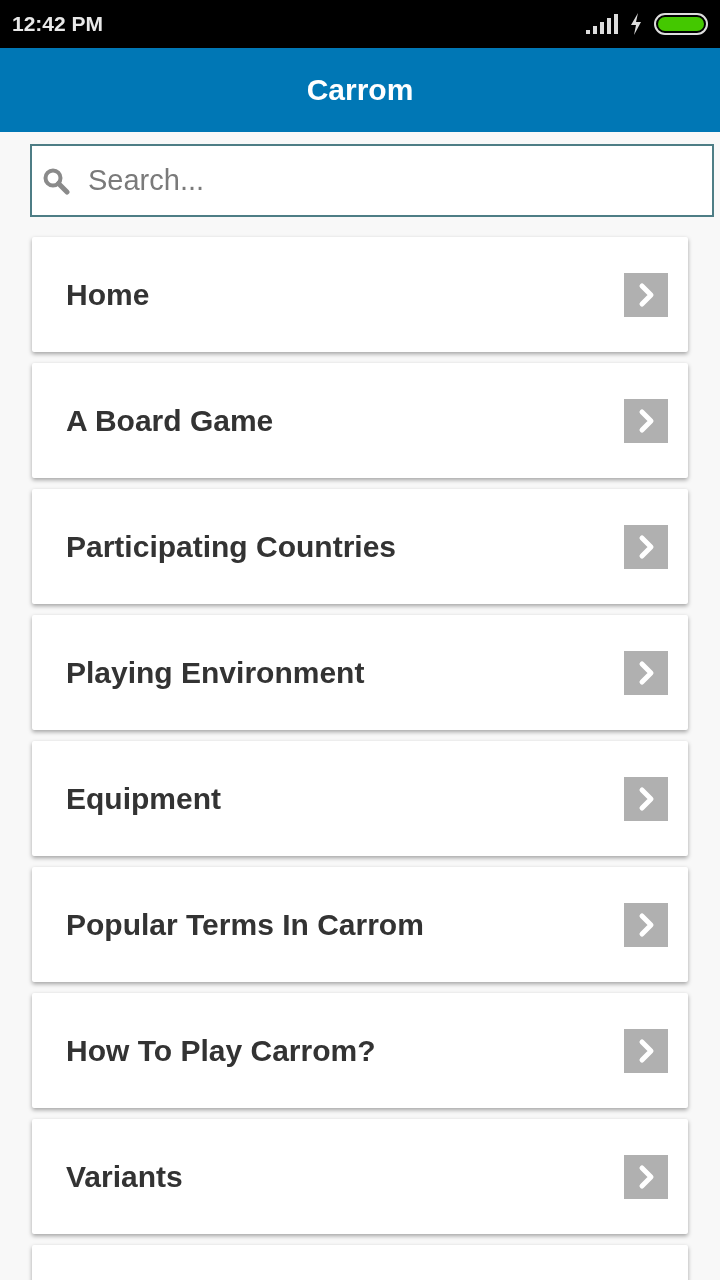 This screenshot has height=1280, width=720. I want to click on search-icon, so click(56, 181).